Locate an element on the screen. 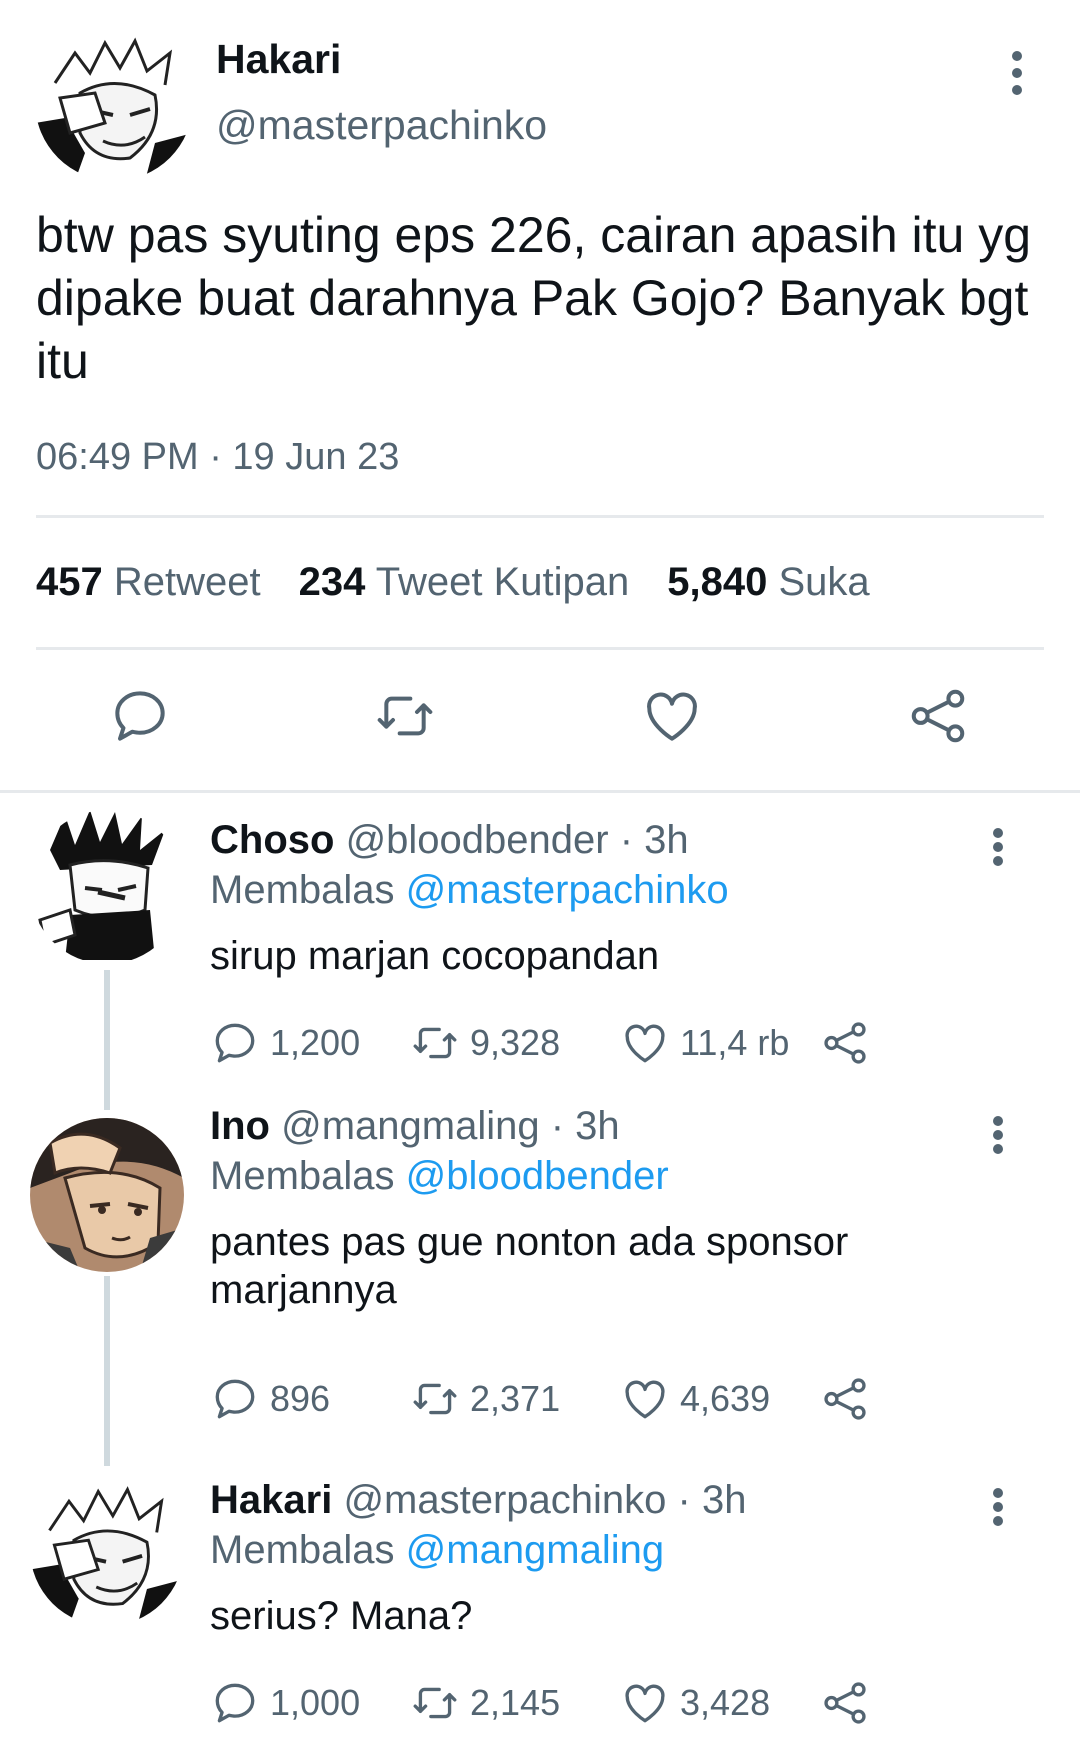 The width and height of the screenshot is (1080, 1755). tweet-timestamp: 06:49 PM · 19 Jun 23 is located at coordinates (217, 457).